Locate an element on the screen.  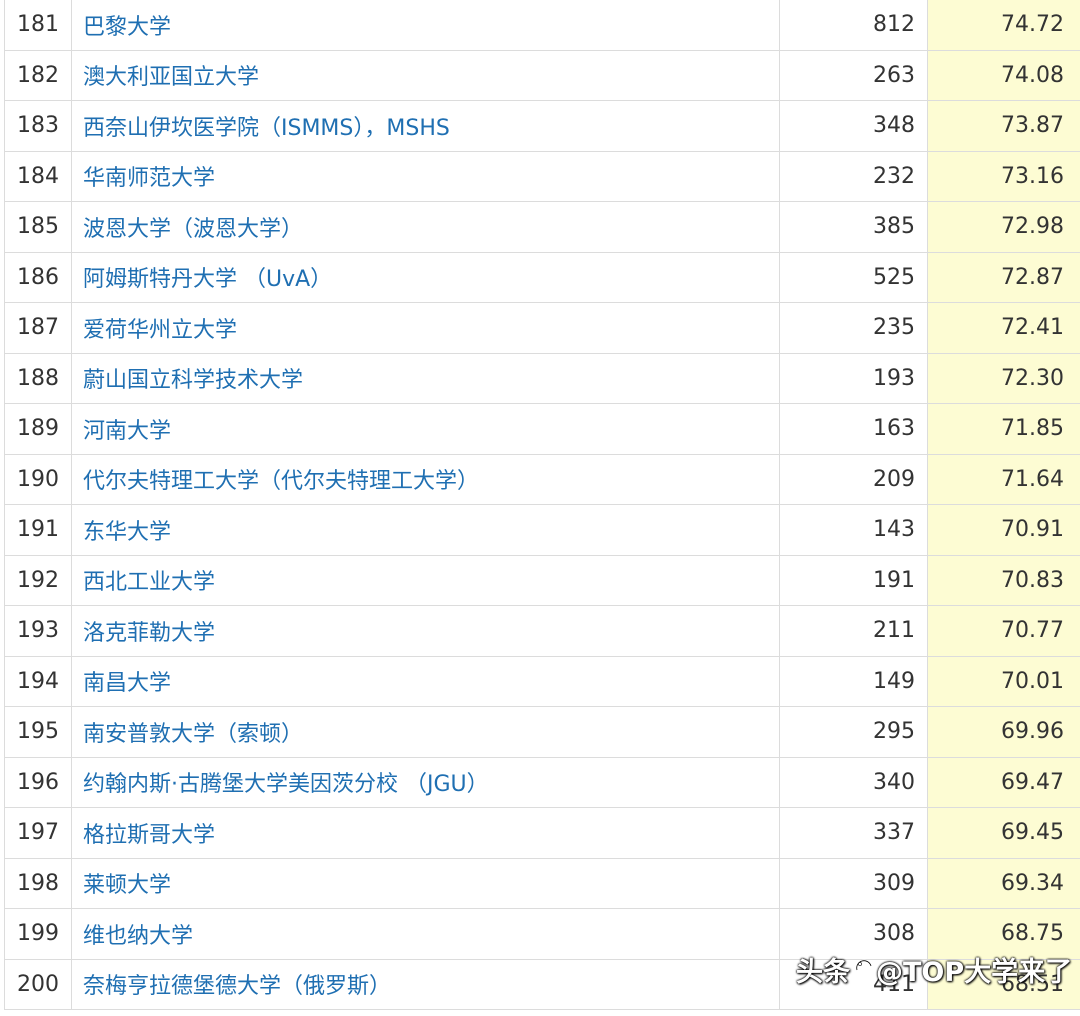
university-link: 西北工业大学 is located at coordinates (149, 582).